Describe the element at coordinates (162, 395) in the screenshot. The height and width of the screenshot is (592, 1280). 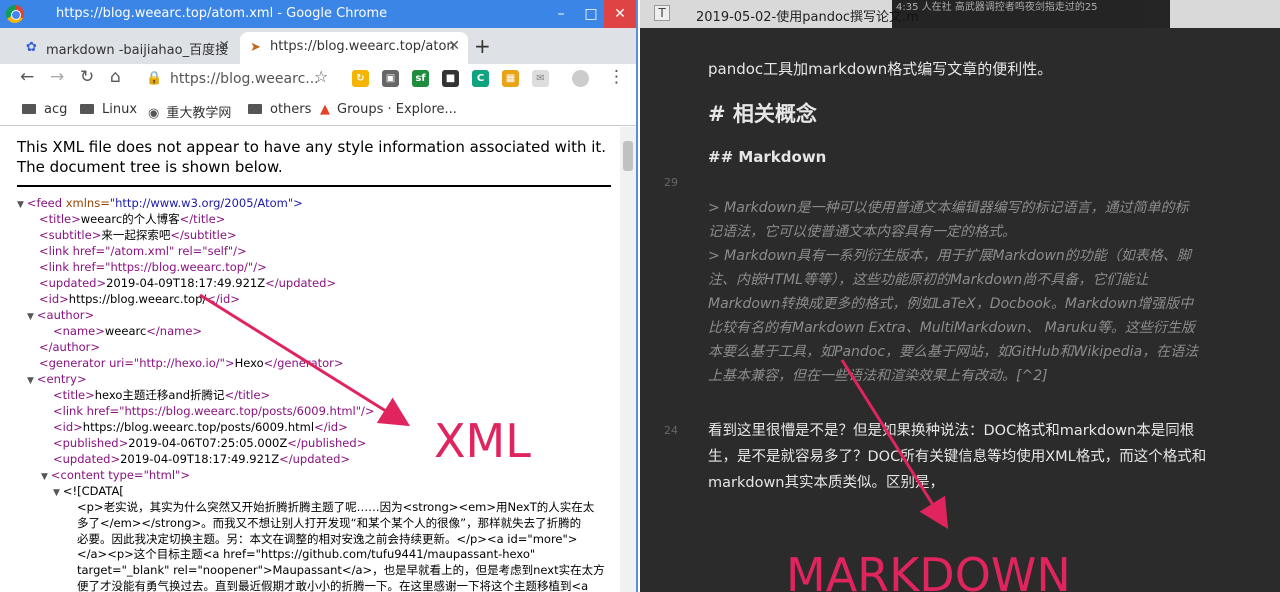
I see `xml-entry-title-line: <title>hexo主题迁移and折腾记</title>` at that location.